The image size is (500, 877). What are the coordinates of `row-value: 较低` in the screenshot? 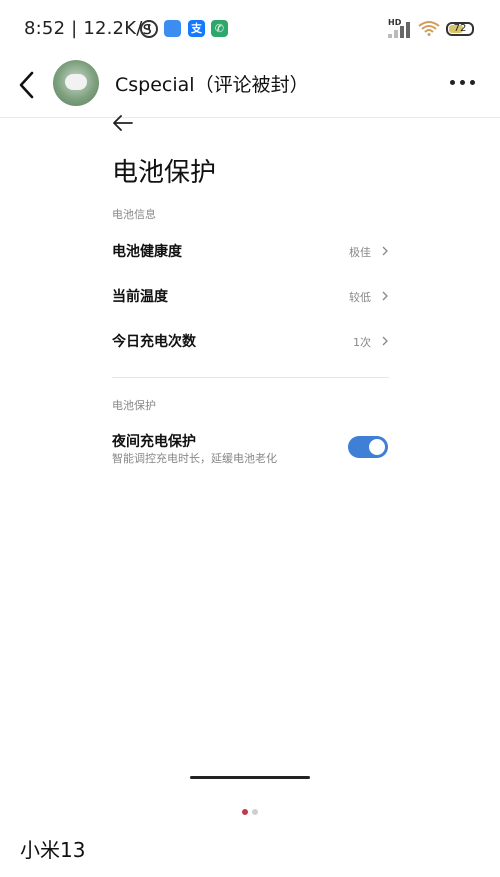 It's located at (360, 297).